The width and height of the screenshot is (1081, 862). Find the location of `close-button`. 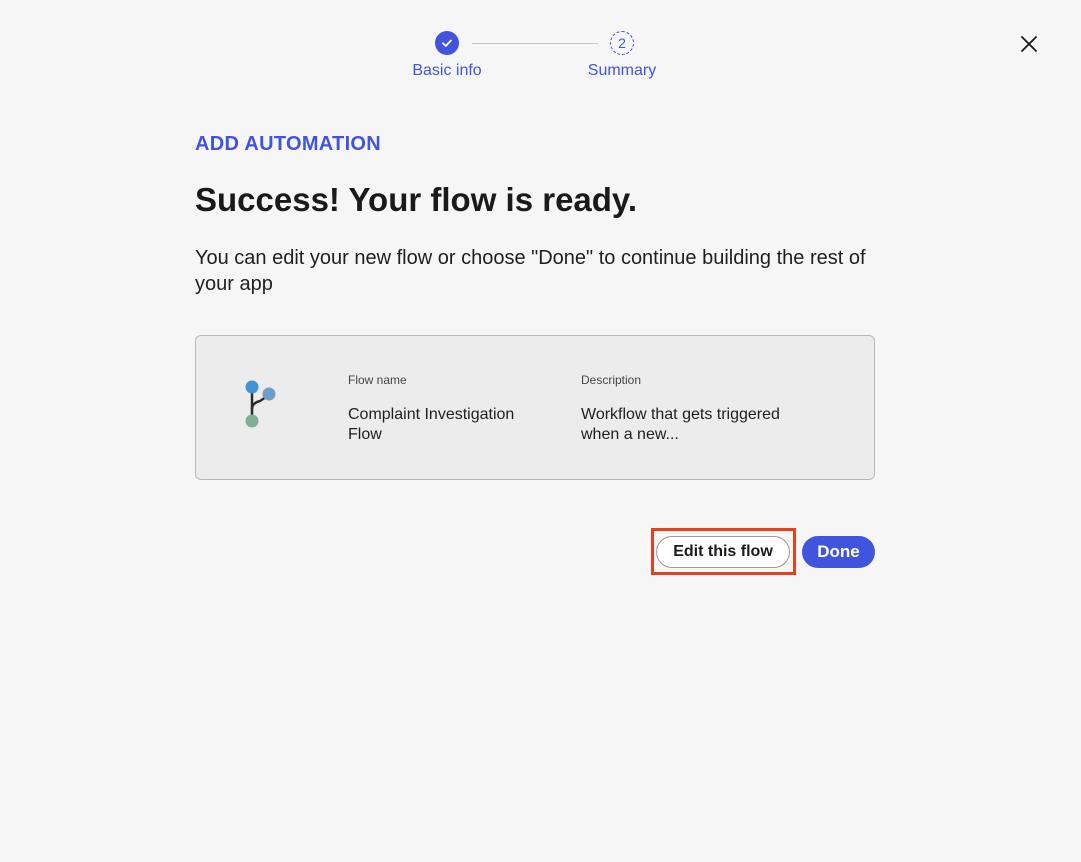

close-button is located at coordinates (1029, 44).